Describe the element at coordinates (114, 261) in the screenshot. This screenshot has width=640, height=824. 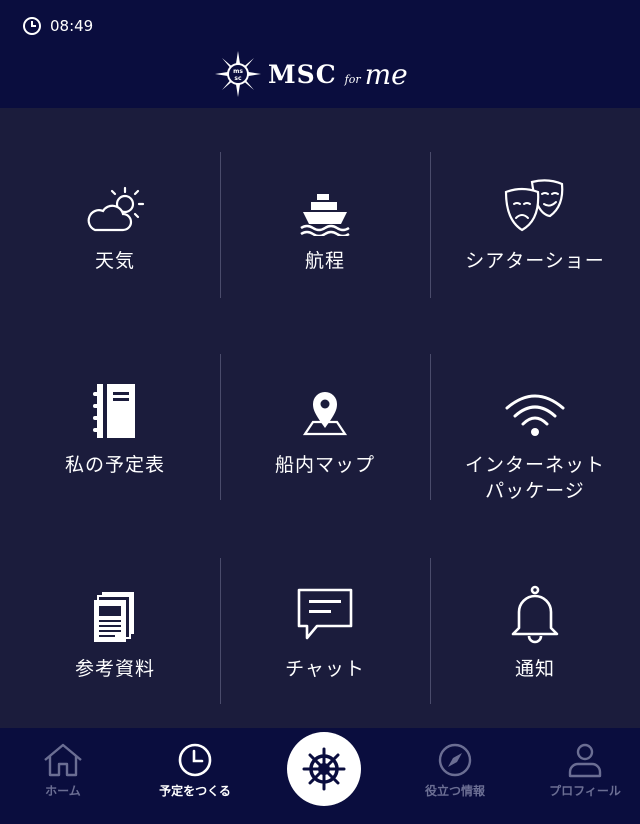
I see `tile-label: 天気` at that location.